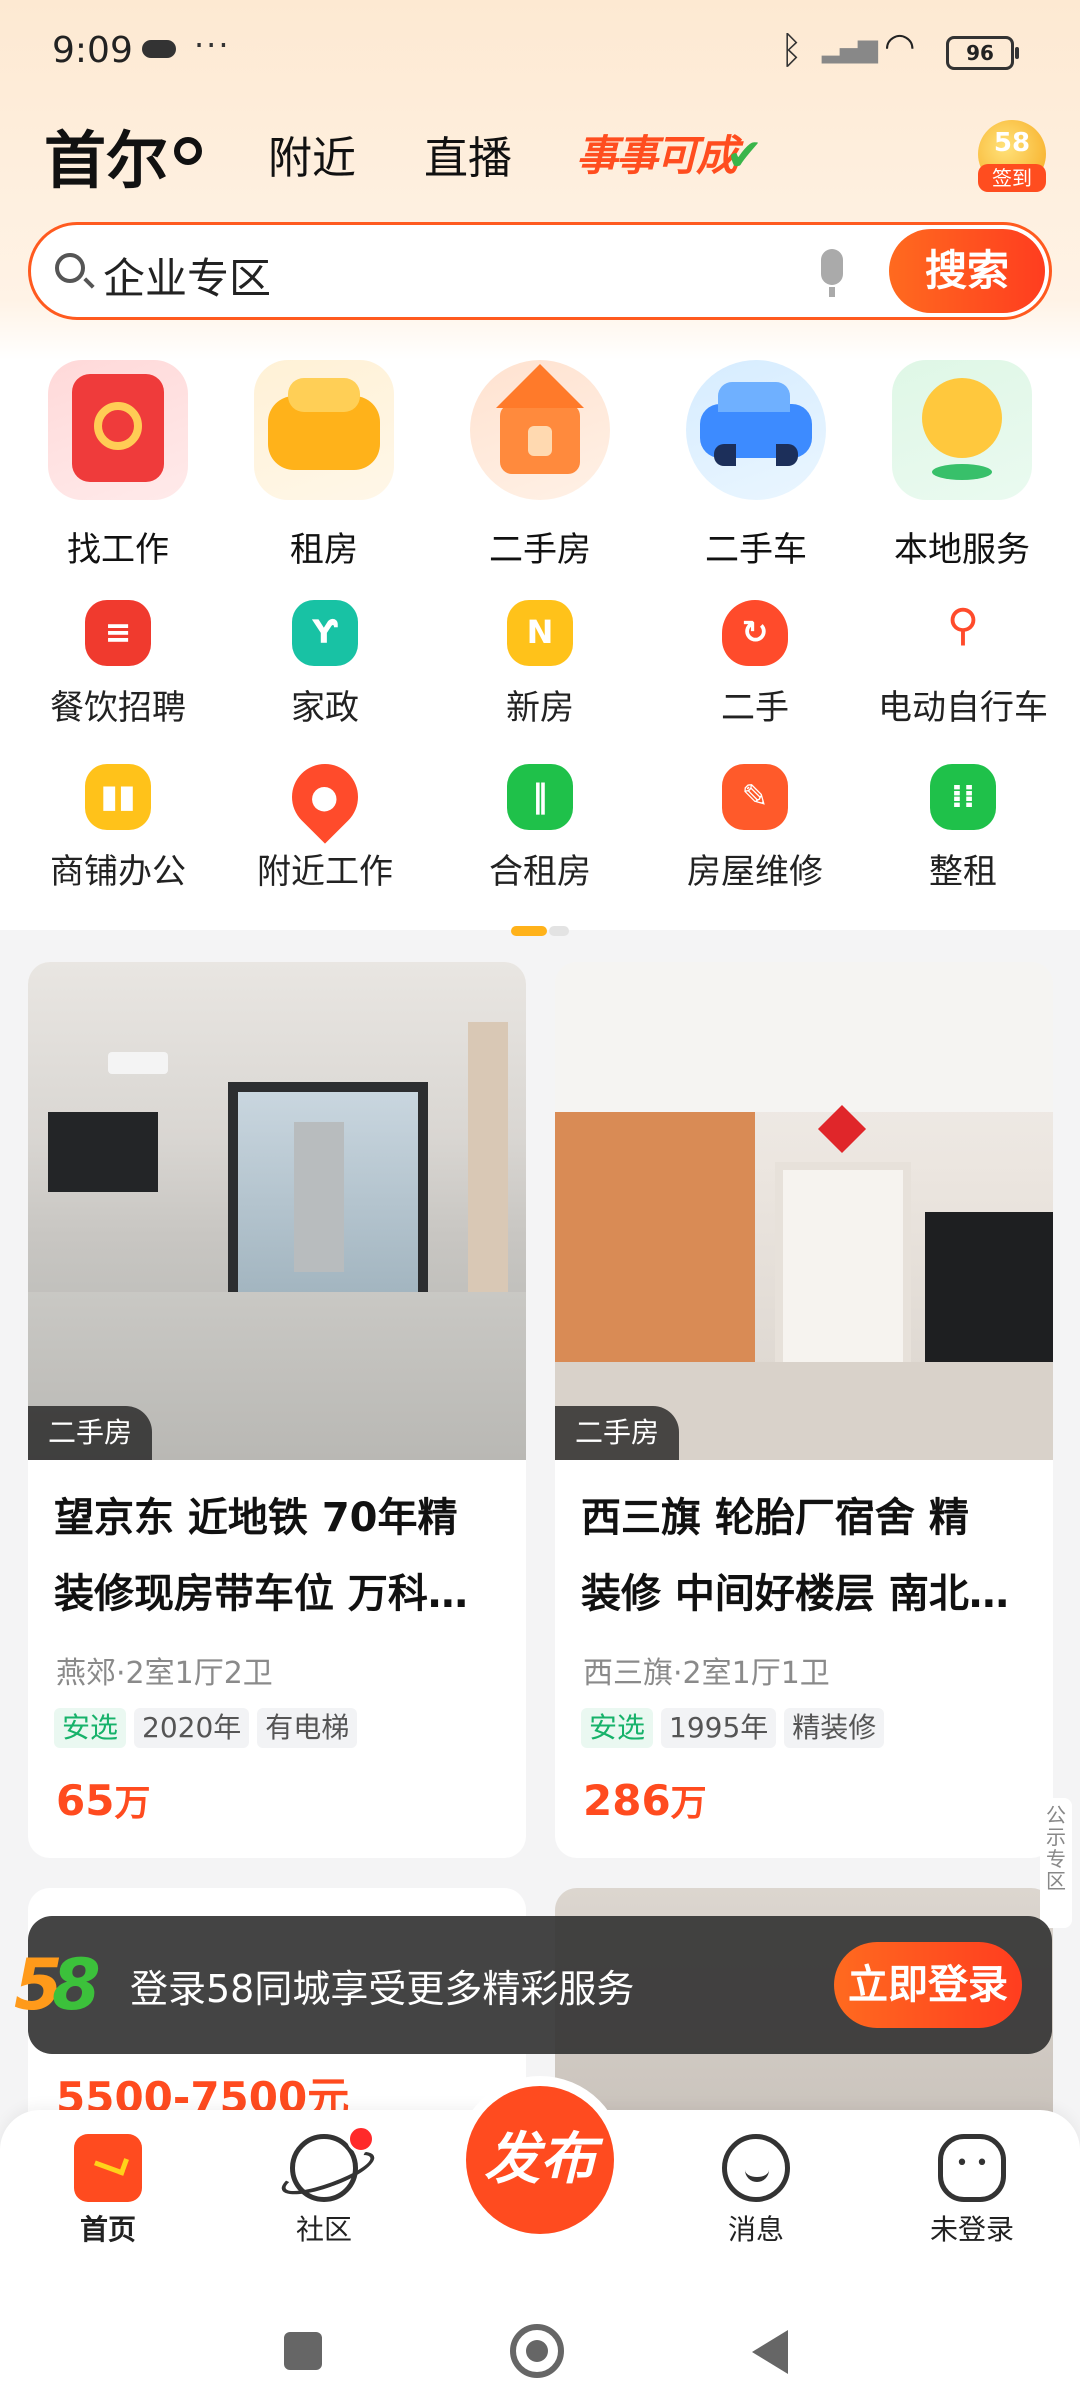 The height and width of the screenshot is (2400, 1080). I want to click on nav-profile: 未登录, so click(972, 2191).